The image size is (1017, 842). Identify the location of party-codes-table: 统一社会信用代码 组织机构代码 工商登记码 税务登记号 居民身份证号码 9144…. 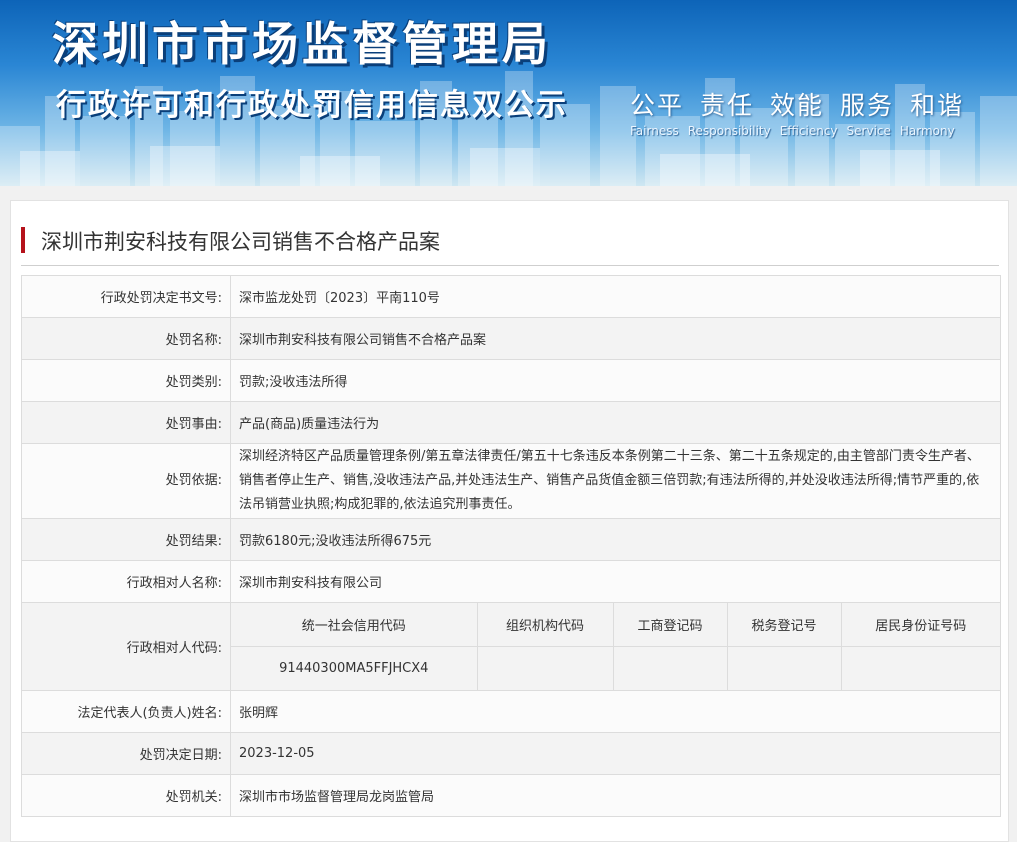
(615, 646).